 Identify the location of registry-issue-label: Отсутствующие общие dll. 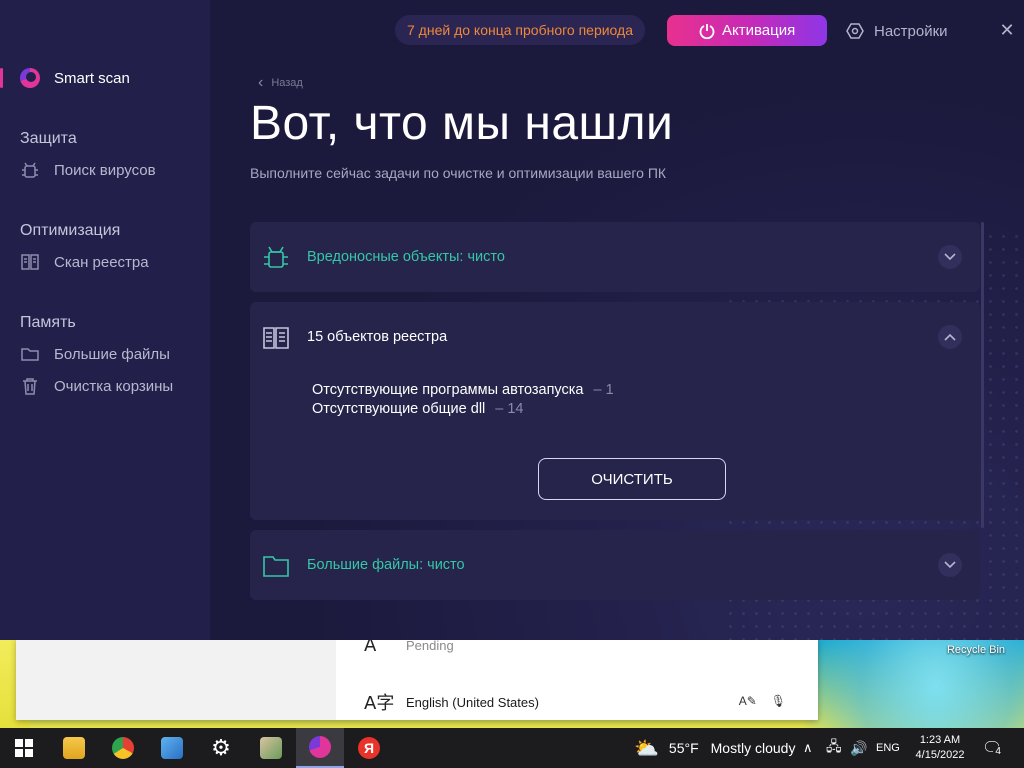
(399, 409).